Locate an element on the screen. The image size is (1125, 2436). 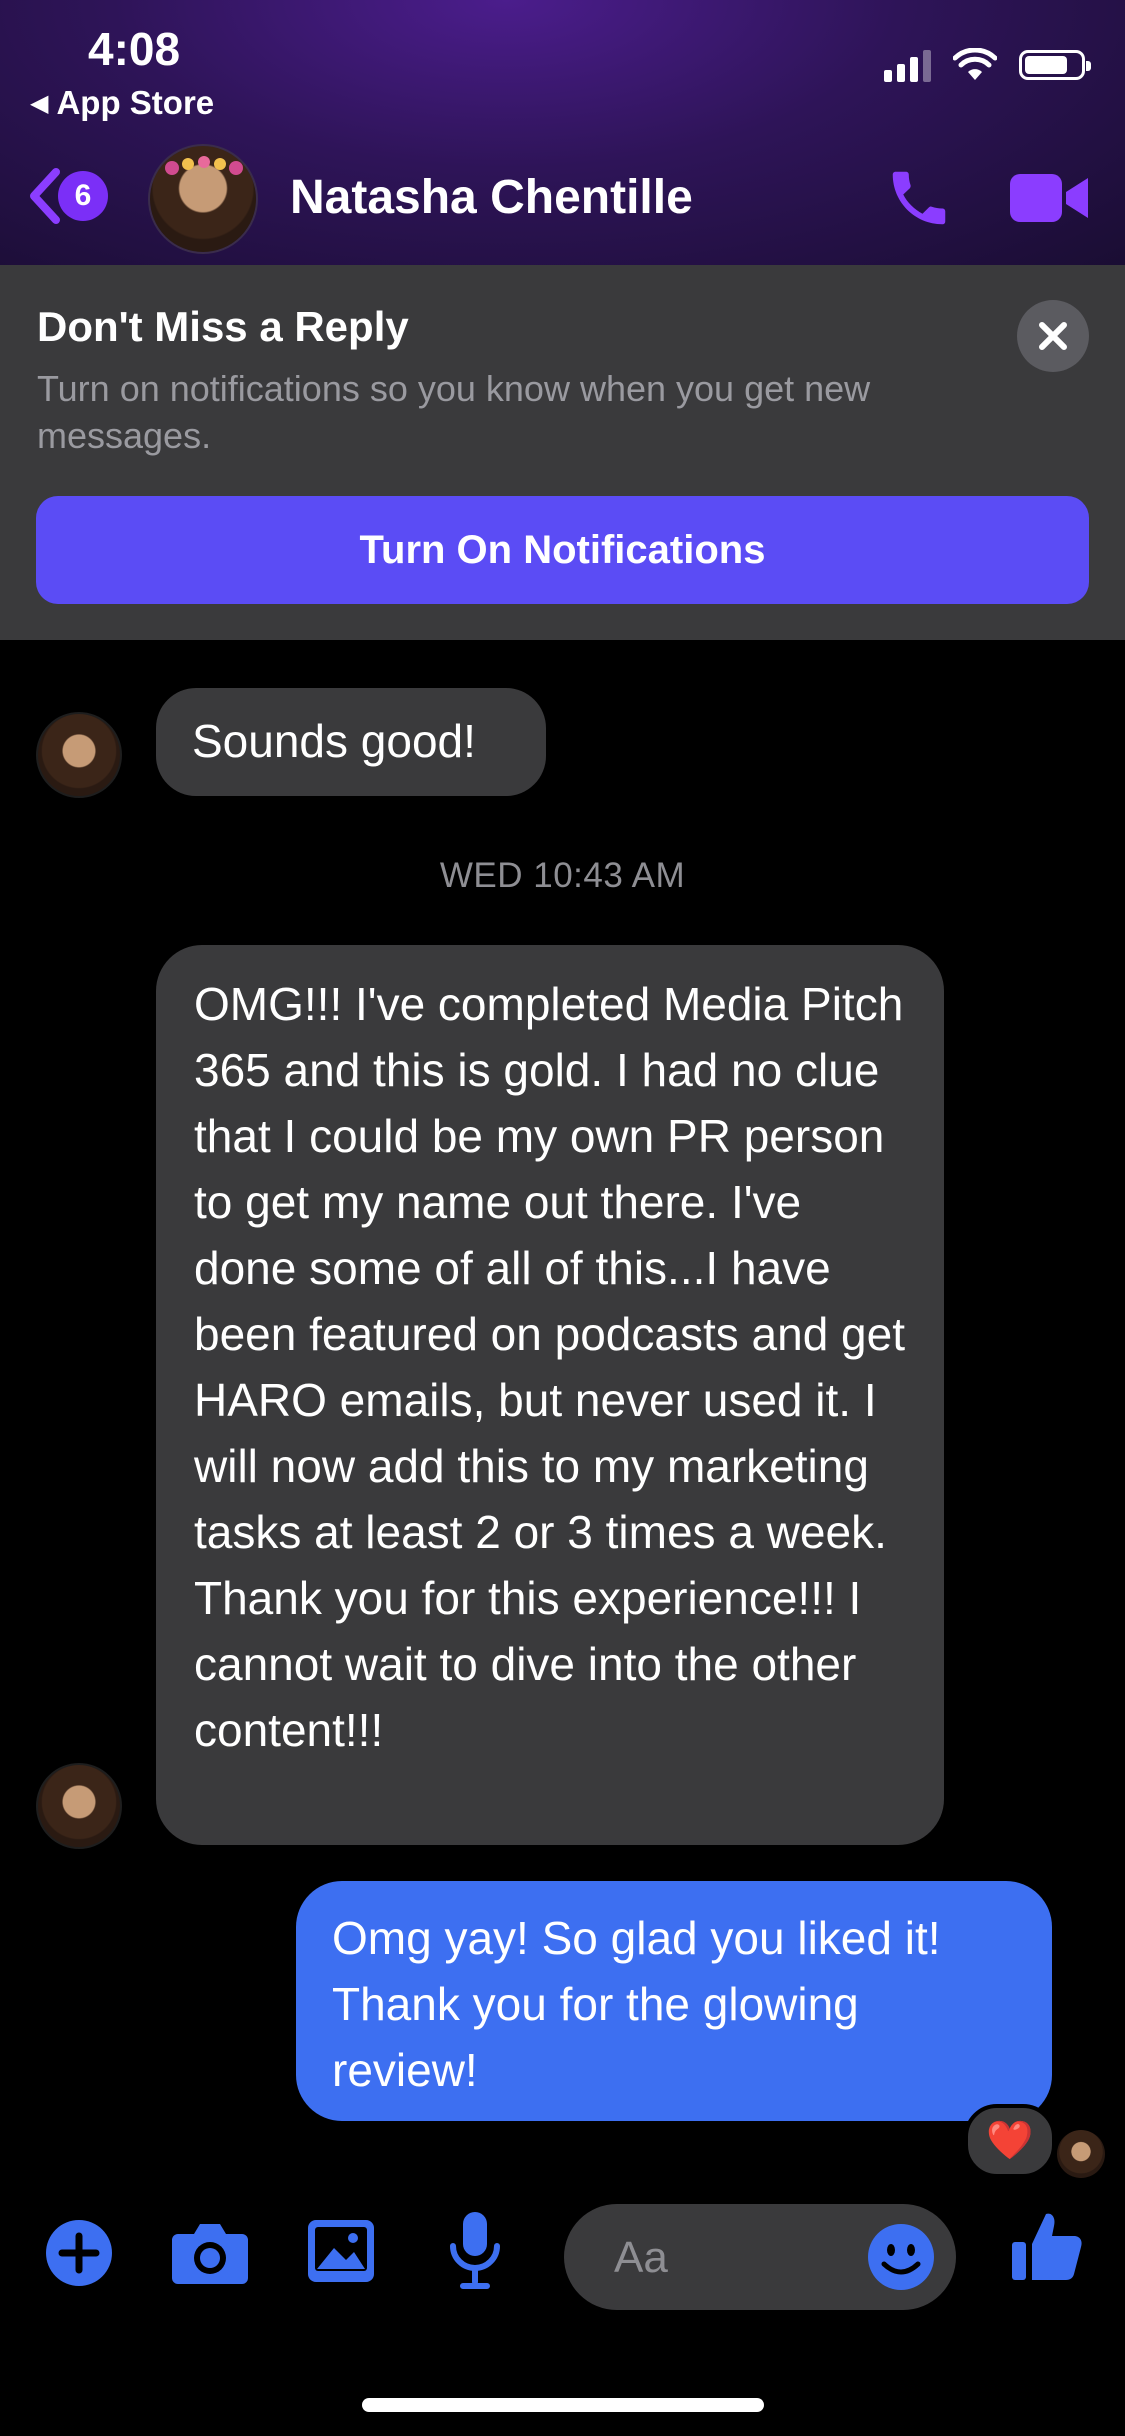
video-camera-icon is located at coordinates (1049, 198).